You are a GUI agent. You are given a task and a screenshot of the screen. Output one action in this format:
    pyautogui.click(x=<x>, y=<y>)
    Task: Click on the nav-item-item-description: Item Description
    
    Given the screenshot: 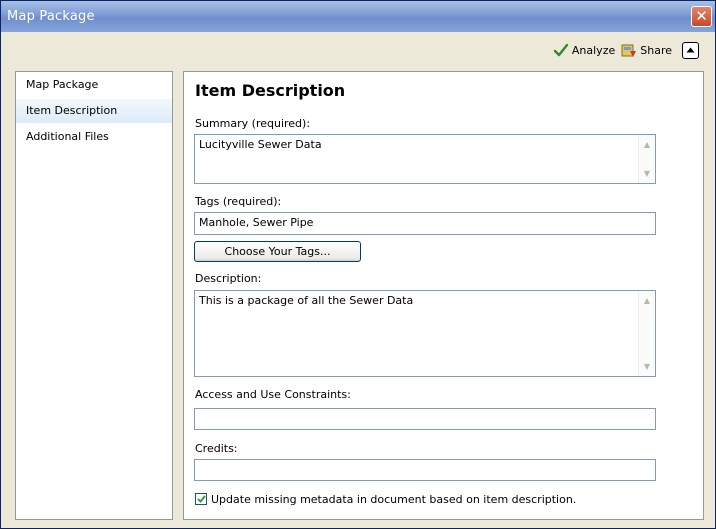 What is the action you would take?
    pyautogui.click(x=94, y=111)
    